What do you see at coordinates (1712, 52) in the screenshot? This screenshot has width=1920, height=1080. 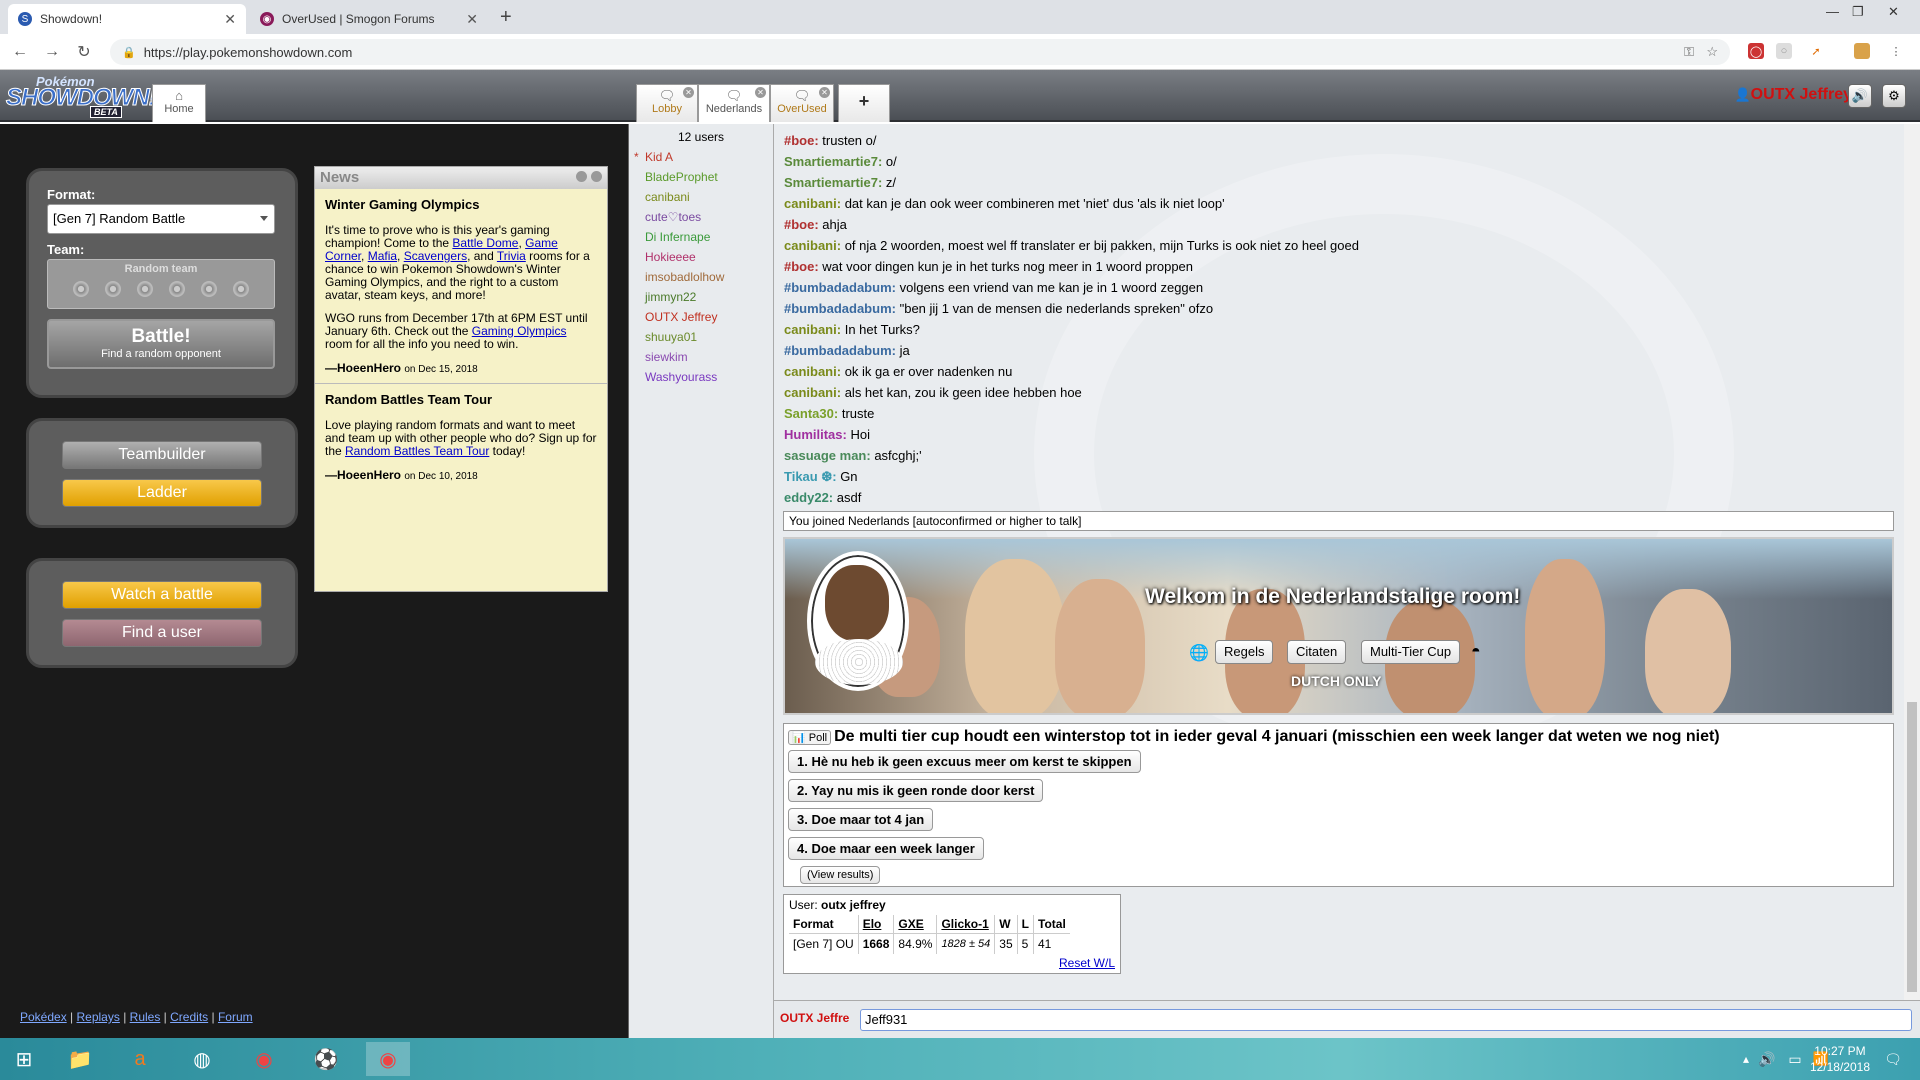 I see `star-icon: ☆` at bounding box center [1712, 52].